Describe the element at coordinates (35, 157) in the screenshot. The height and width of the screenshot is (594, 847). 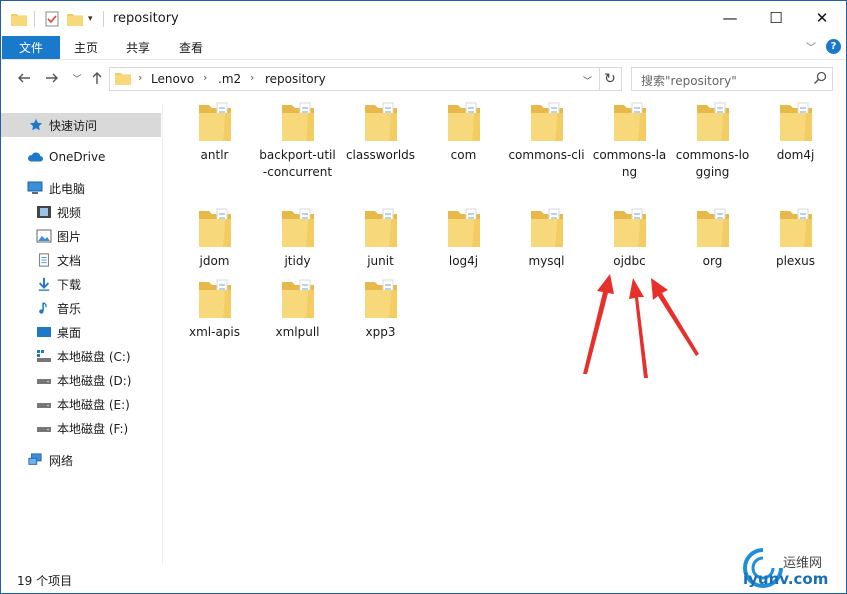
I see `cloud-icon` at that location.